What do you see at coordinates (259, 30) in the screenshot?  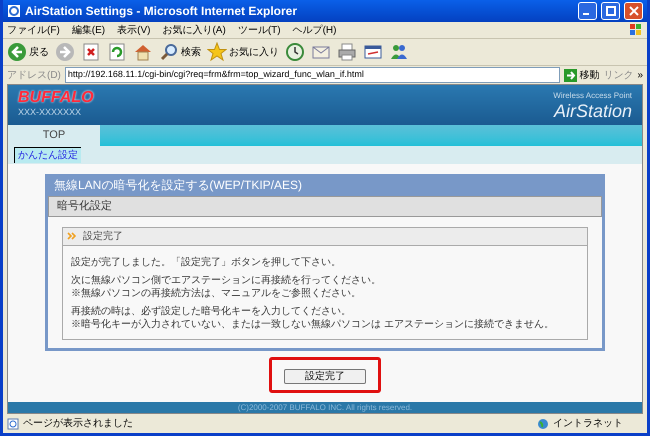 I see `menu-item: ツール(T)` at bounding box center [259, 30].